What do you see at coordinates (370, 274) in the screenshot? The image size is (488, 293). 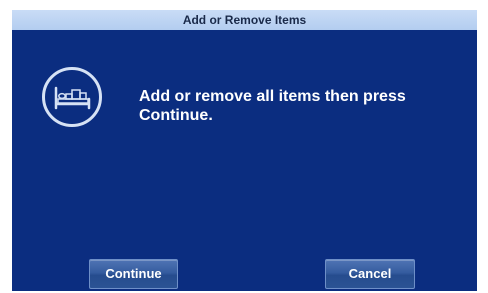 I see `cancel-button: Cancel` at bounding box center [370, 274].